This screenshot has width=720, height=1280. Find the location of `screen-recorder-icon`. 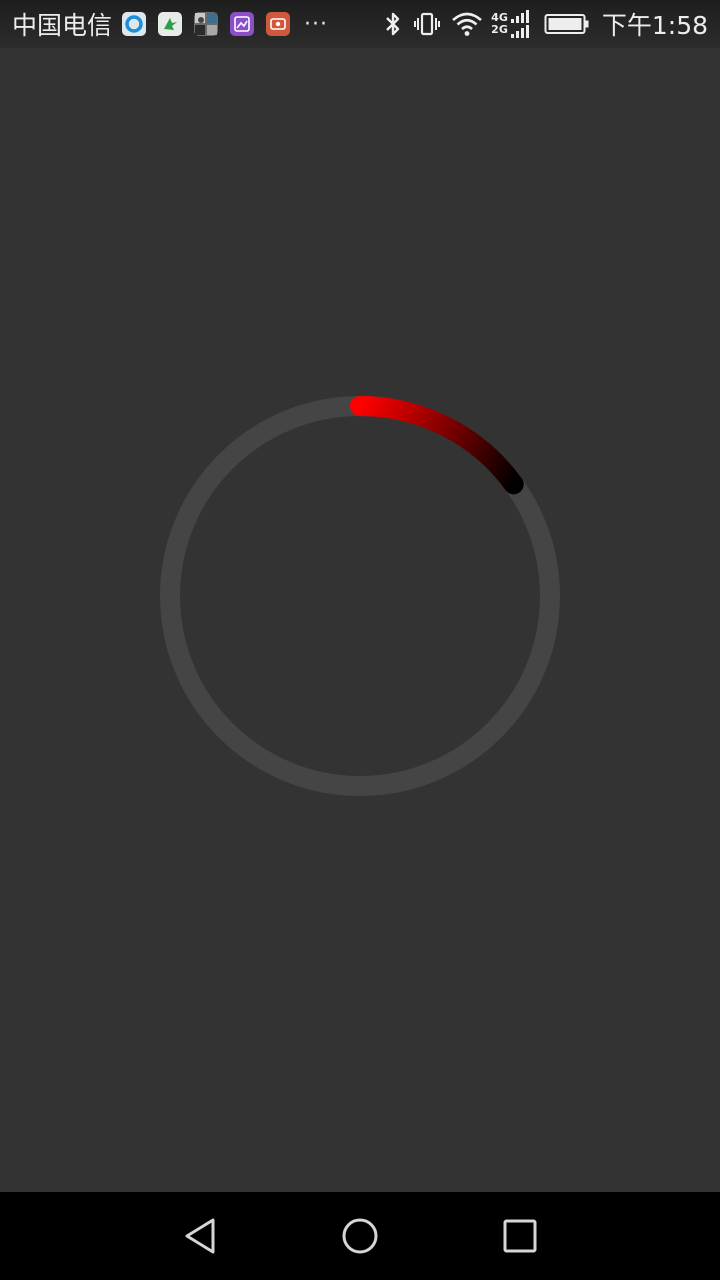

screen-recorder-icon is located at coordinates (278, 24).